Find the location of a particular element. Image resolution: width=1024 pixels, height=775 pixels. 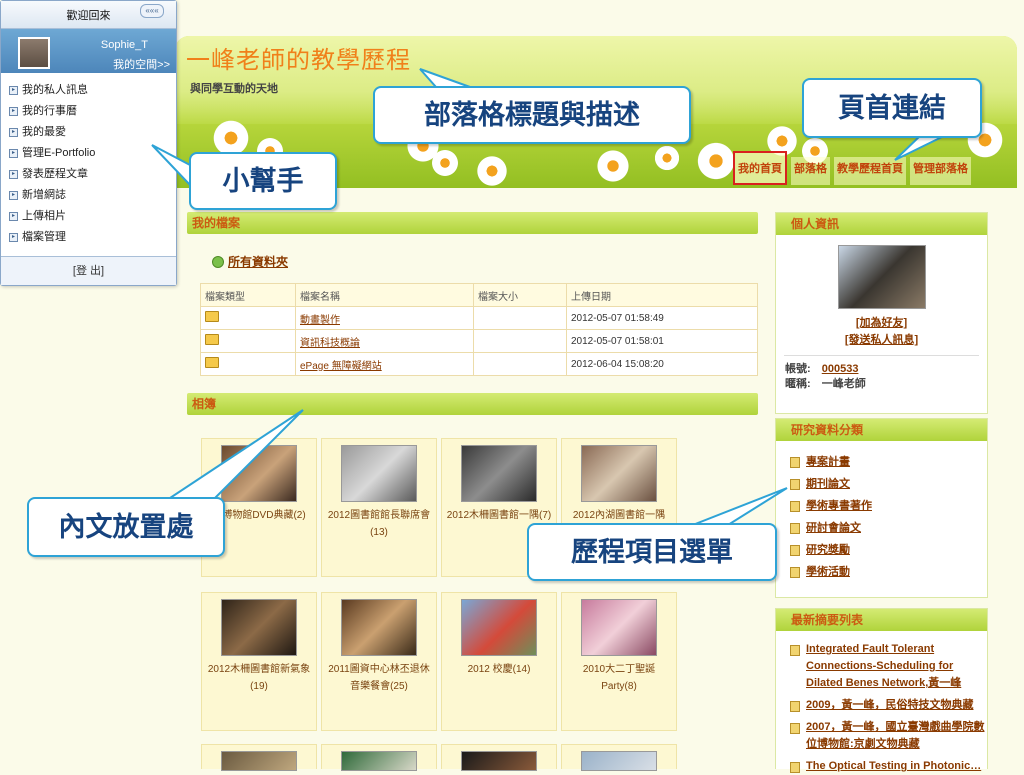

album-card: 2012圖書館館長聯席會(13) is located at coordinates (379, 507).